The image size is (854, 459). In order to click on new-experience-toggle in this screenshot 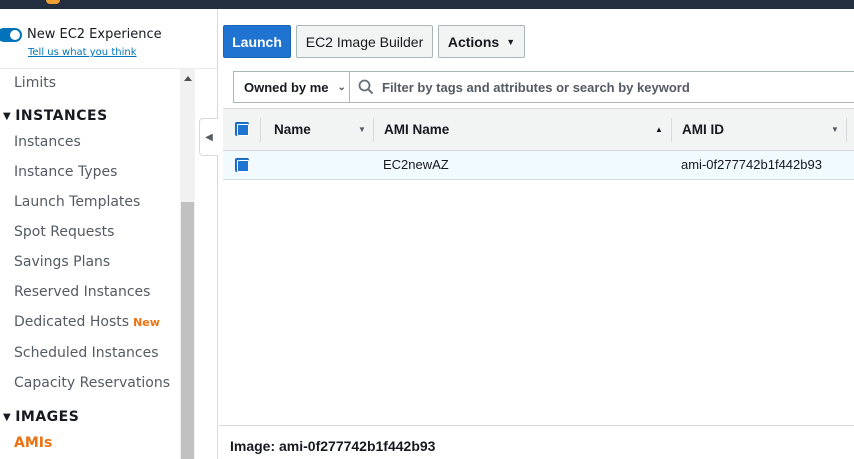, I will do `click(11, 35)`.